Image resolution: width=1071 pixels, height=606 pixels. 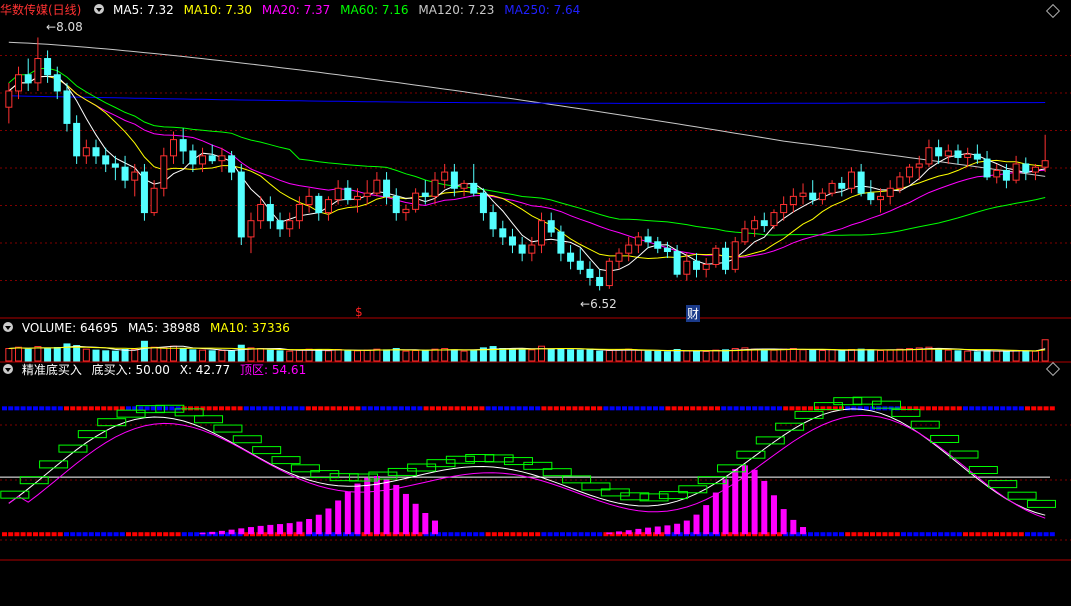 What do you see at coordinates (164, 328) in the screenshot?
I see `volume-ma5: MA5: 38988` at bounding box center [164, 328].